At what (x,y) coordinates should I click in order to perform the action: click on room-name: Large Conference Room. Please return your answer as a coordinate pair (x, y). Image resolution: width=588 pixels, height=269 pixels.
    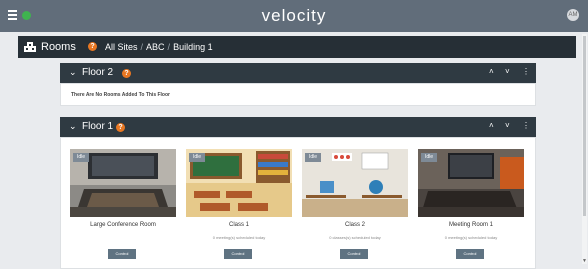
    Looking at the image, I should click on (123, 225).